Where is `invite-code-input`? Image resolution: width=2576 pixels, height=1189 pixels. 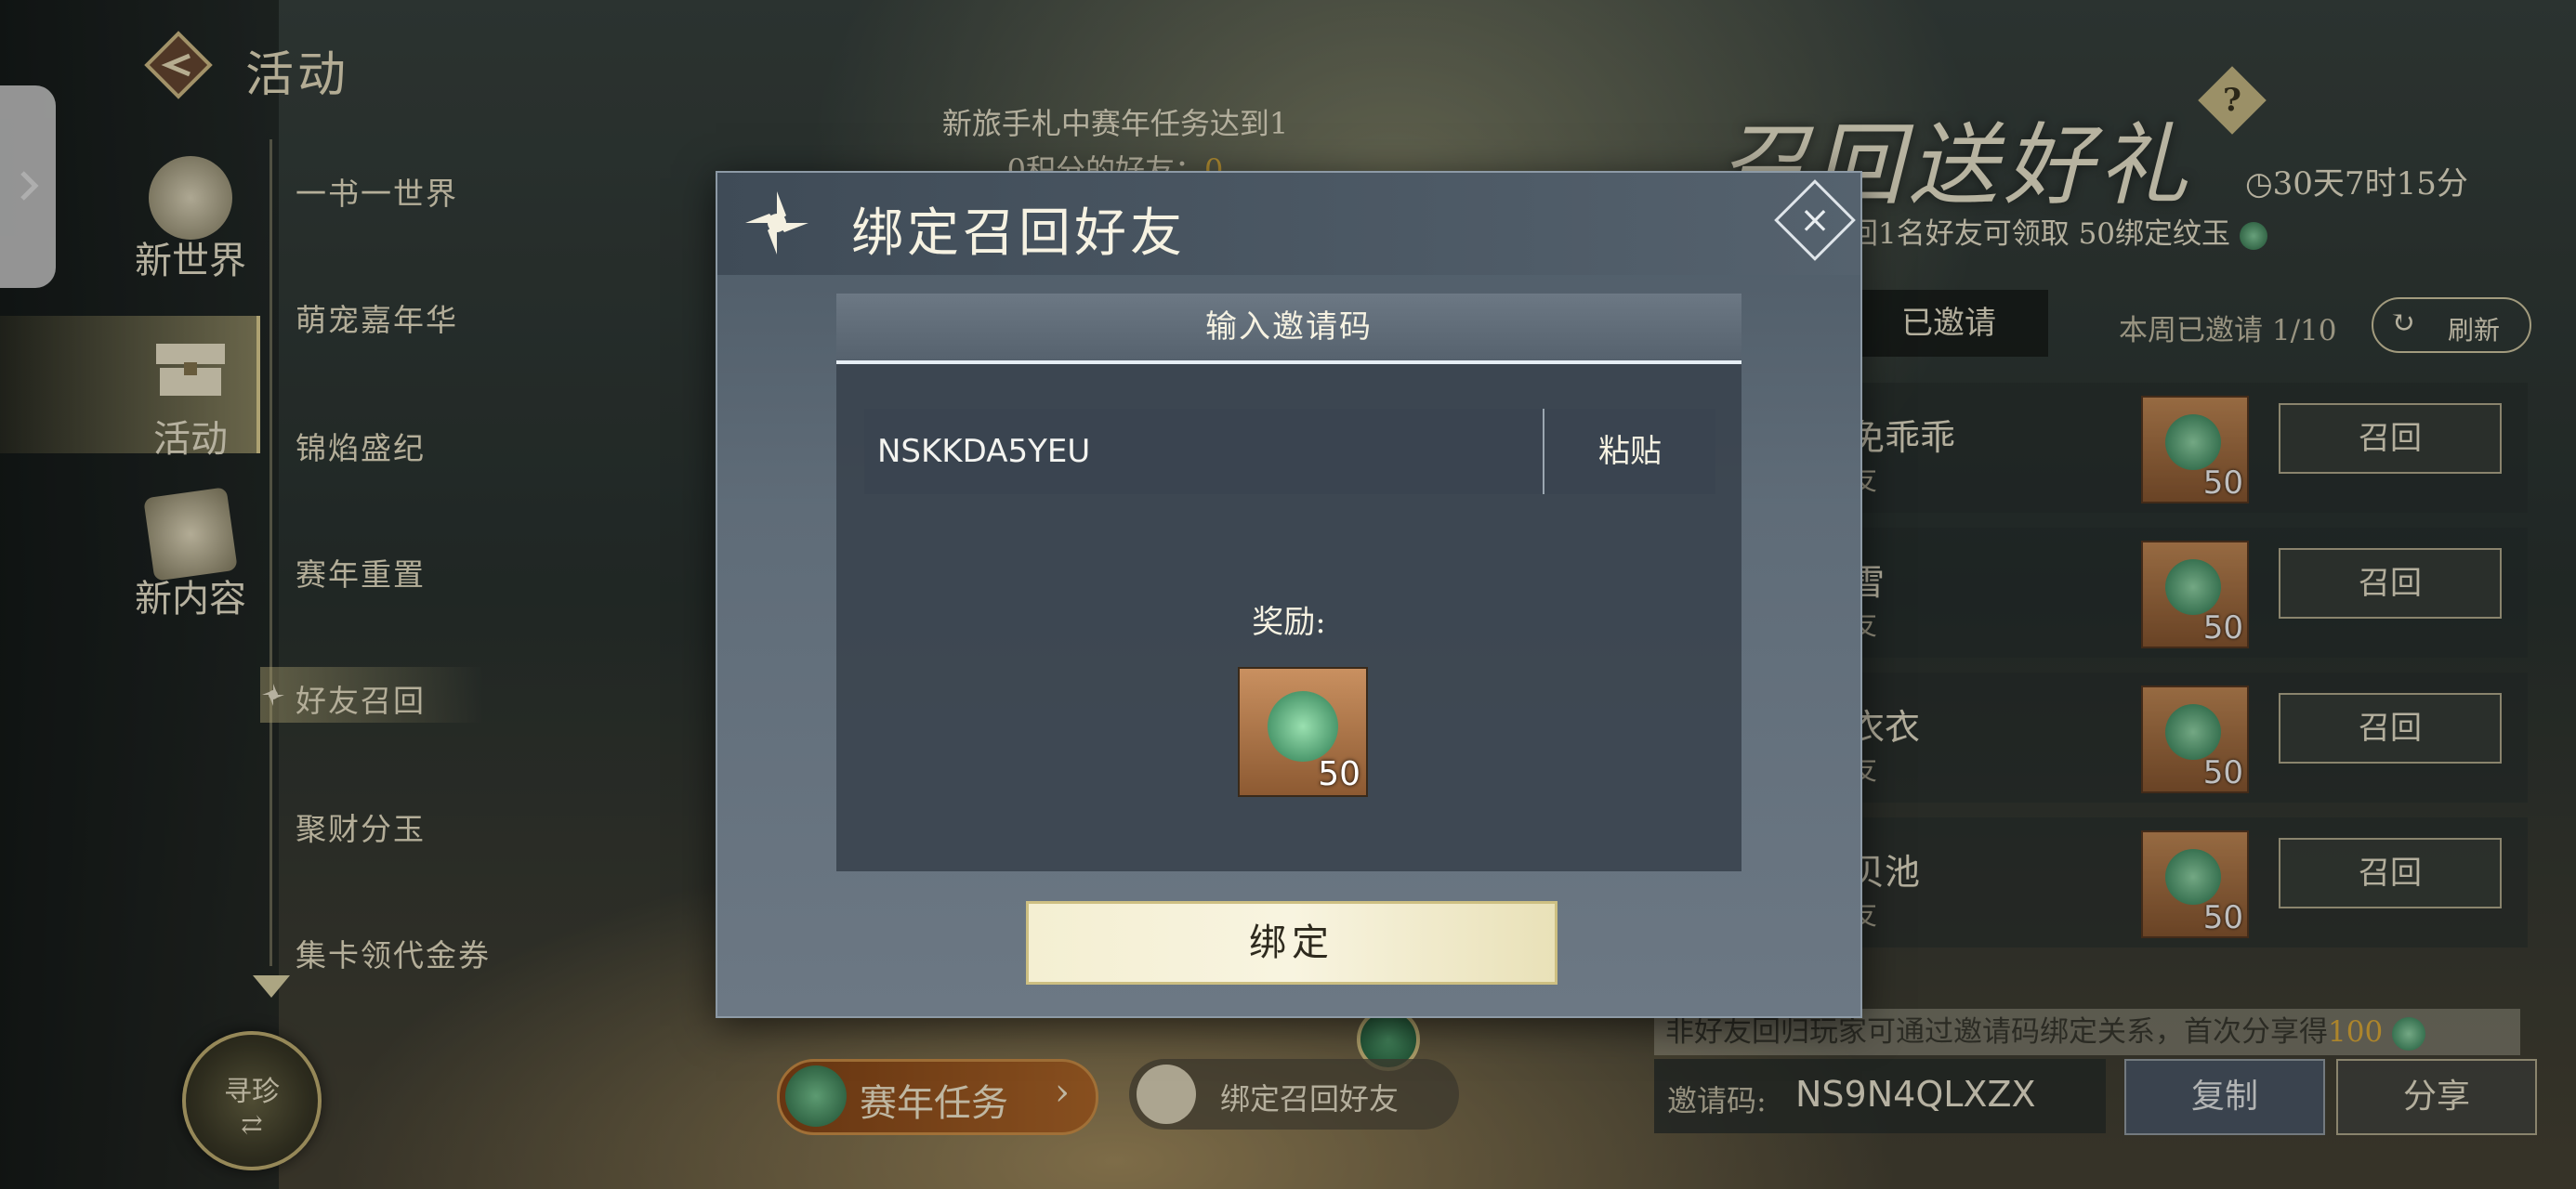
invite-code-input is located at coordinates (1203, 451).